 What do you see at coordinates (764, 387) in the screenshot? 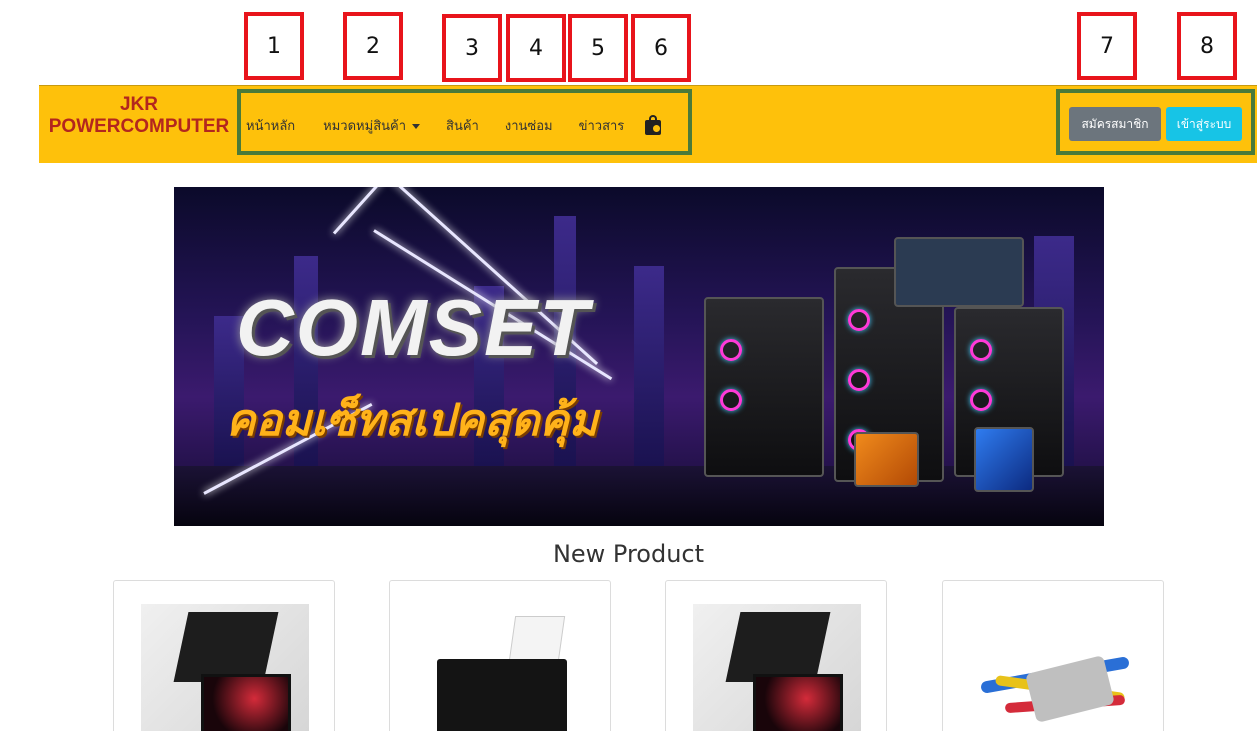
I see `pc-case` at bounding box center [764, 387].